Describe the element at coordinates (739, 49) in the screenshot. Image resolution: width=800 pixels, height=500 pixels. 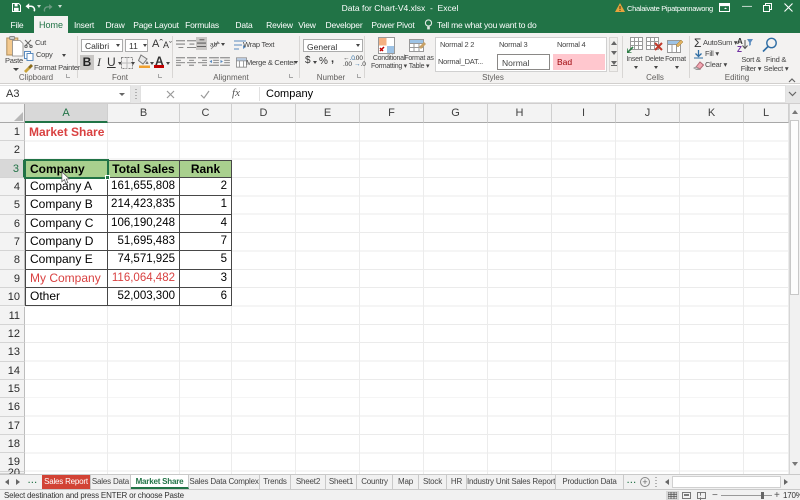
I see `svg-text: Z` at that location.